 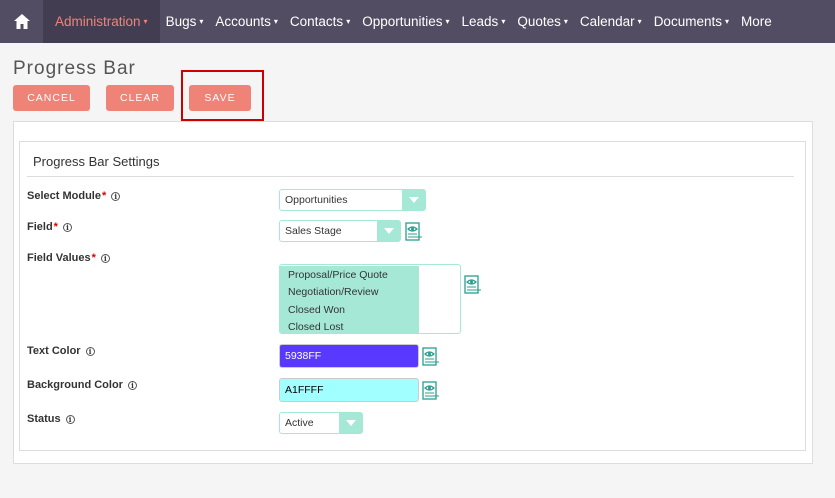 I want to click on cancel-button: CANCEL, so click(x=51, y=98).